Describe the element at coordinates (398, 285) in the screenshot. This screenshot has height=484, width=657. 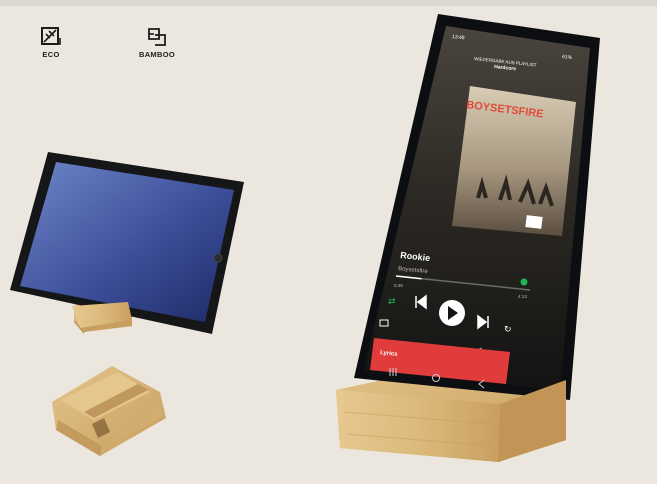
I see `time-elapsed: 0:48` at that location.